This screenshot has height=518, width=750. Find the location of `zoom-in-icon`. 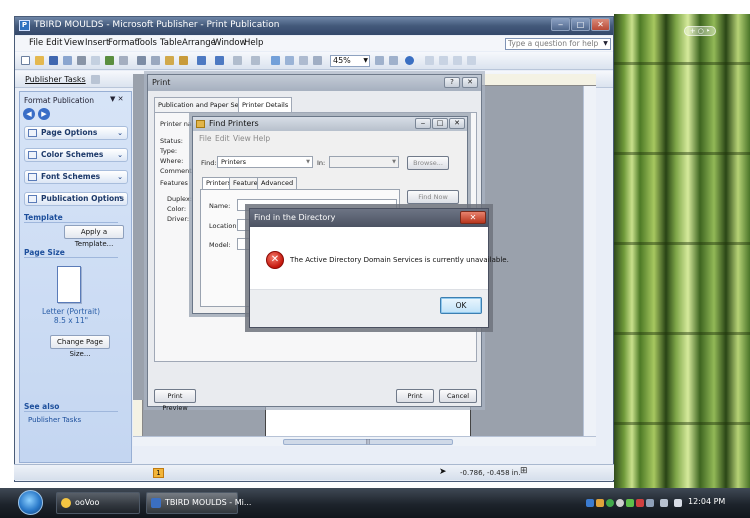

zoom-in-icon is located at coordinates (393, 60).